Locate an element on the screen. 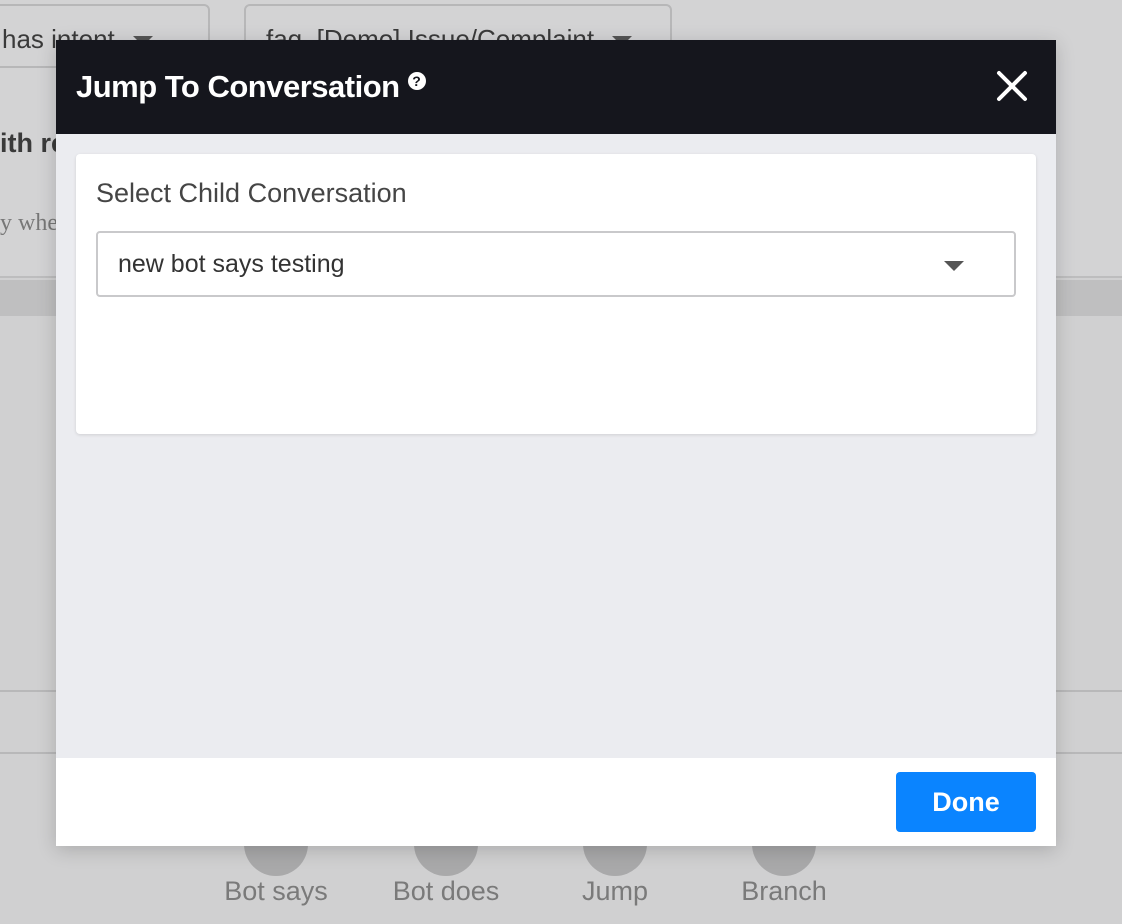  bot-says-label: Bot says is located at coordinates (276, 891).